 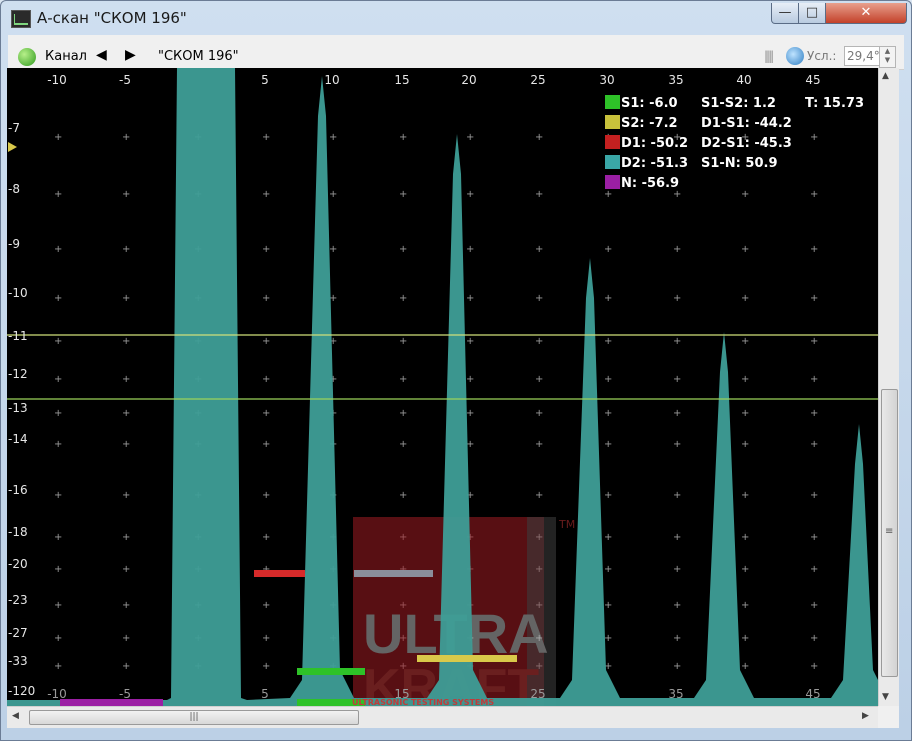 What do you see at coordinates (865, 716) in the screenshot?
I see `scroll-right-icon: ▶` at bounding box center [865, 716].